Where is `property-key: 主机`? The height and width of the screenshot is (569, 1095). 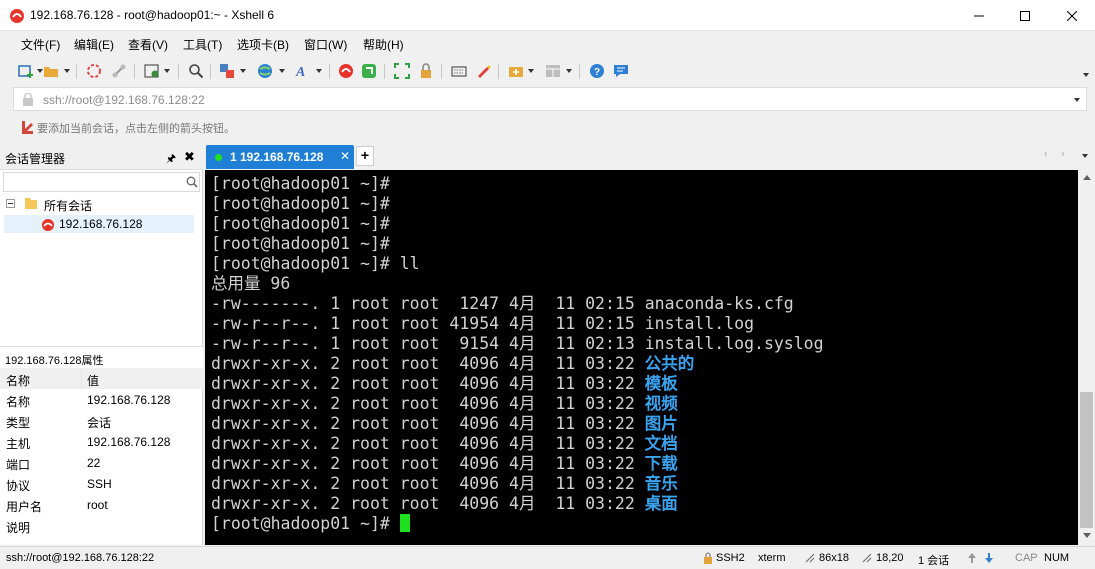
property-key: 主机 is located at coordinates (18, 444).